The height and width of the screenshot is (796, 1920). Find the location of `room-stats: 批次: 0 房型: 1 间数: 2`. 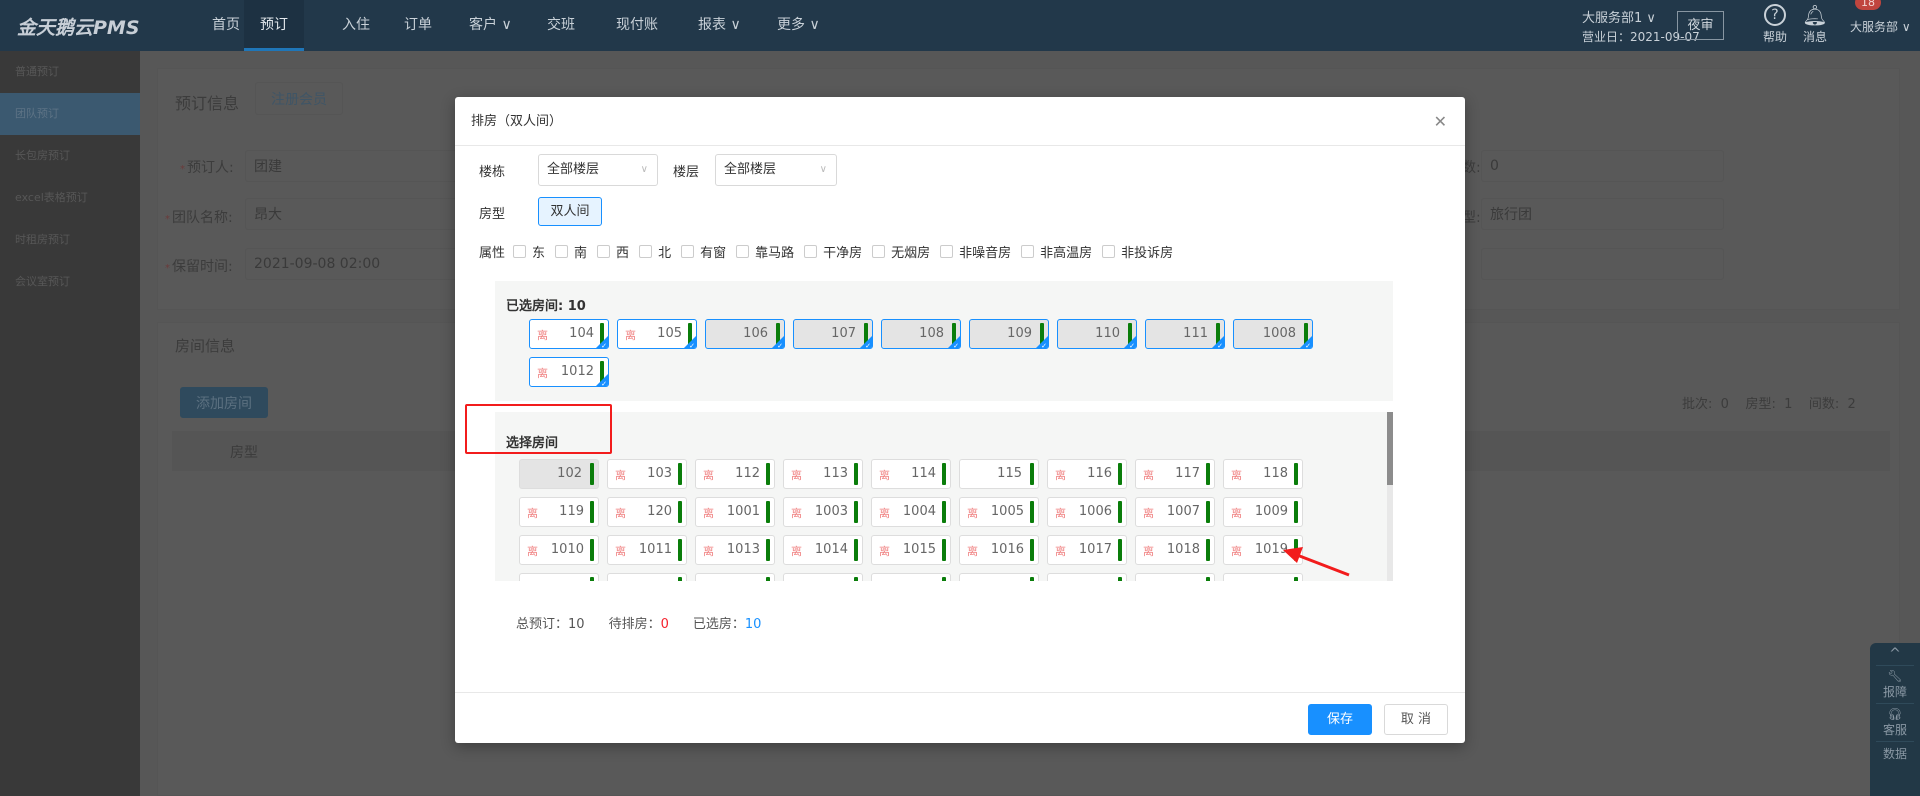

room-stats: 批次: 0 房型: 1 间数: 2 is located at coordinates (1769, 404).